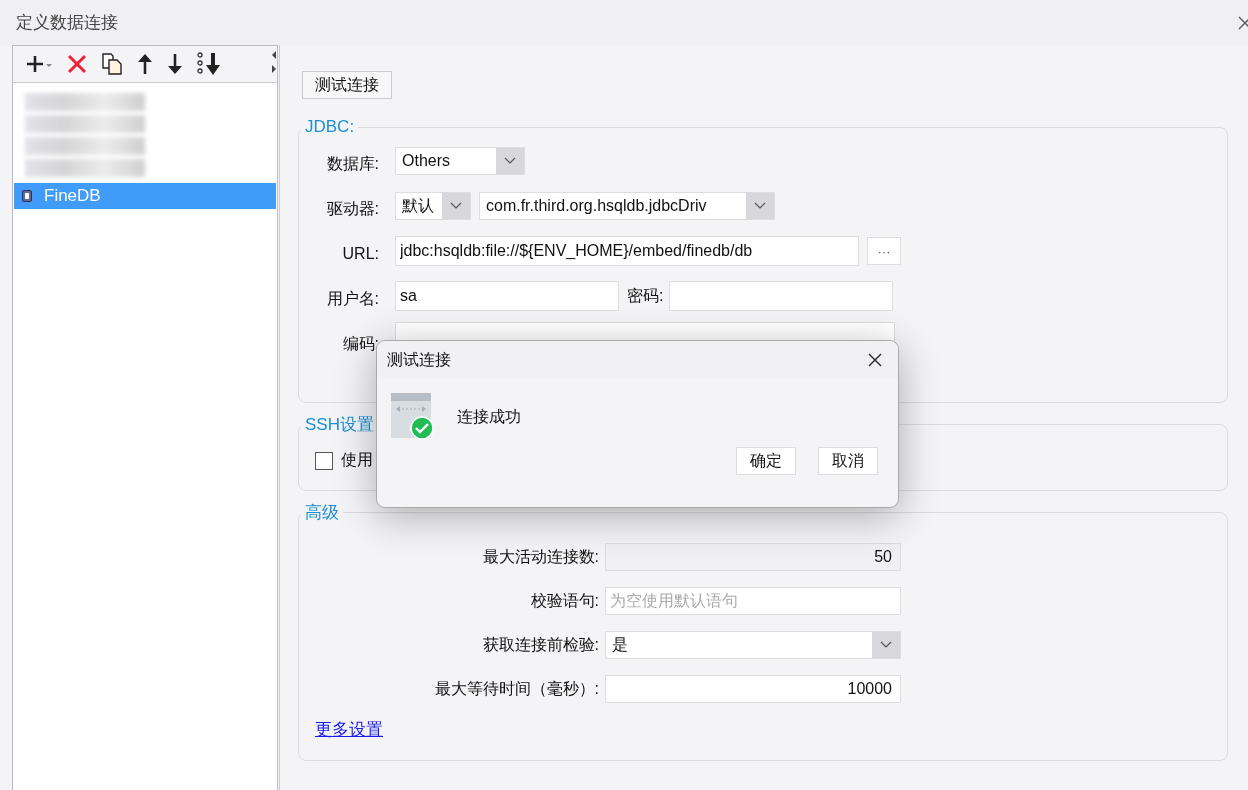  What do you see at coordinates (210, 64) in the screenshot?
I see `move-bottom-icon` at bounding box center [210, 64].